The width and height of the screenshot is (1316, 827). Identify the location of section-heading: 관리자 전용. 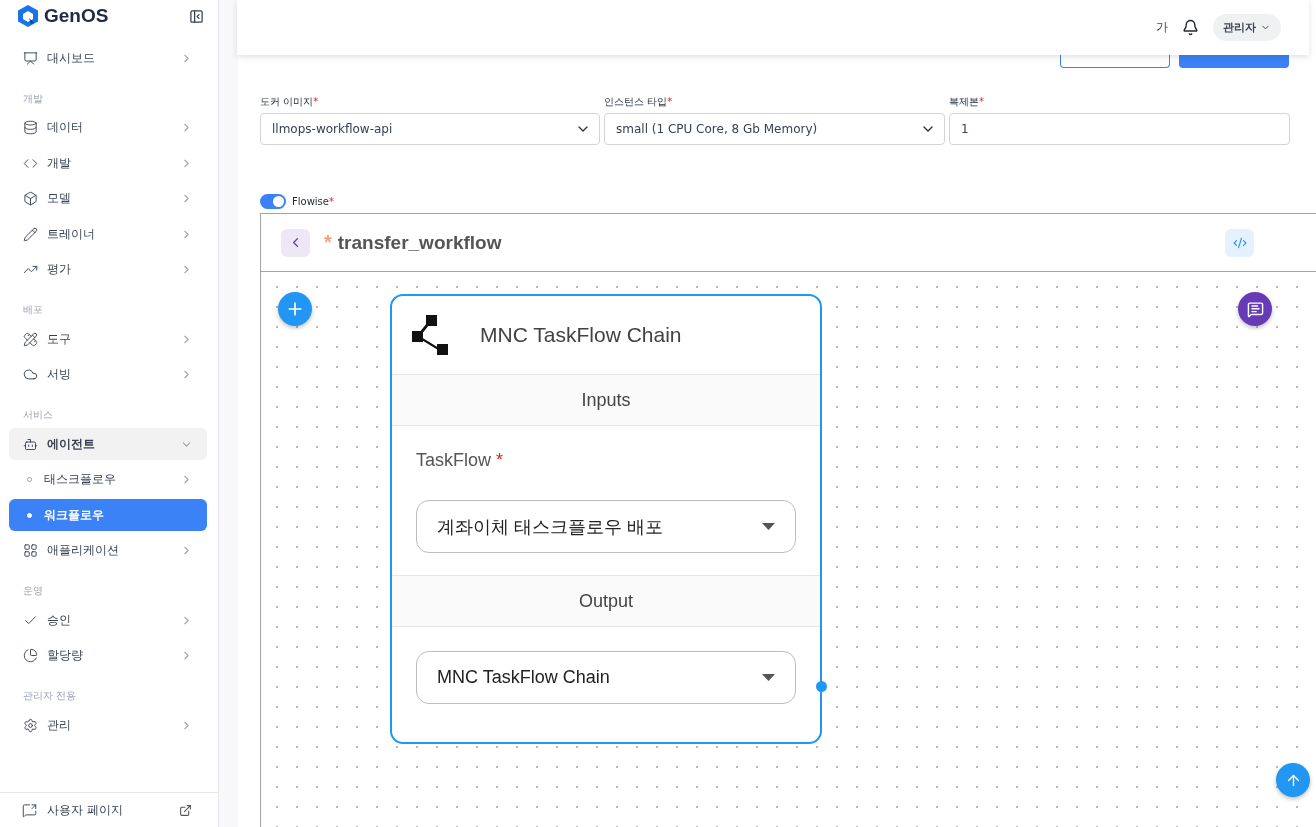
(50, 696).